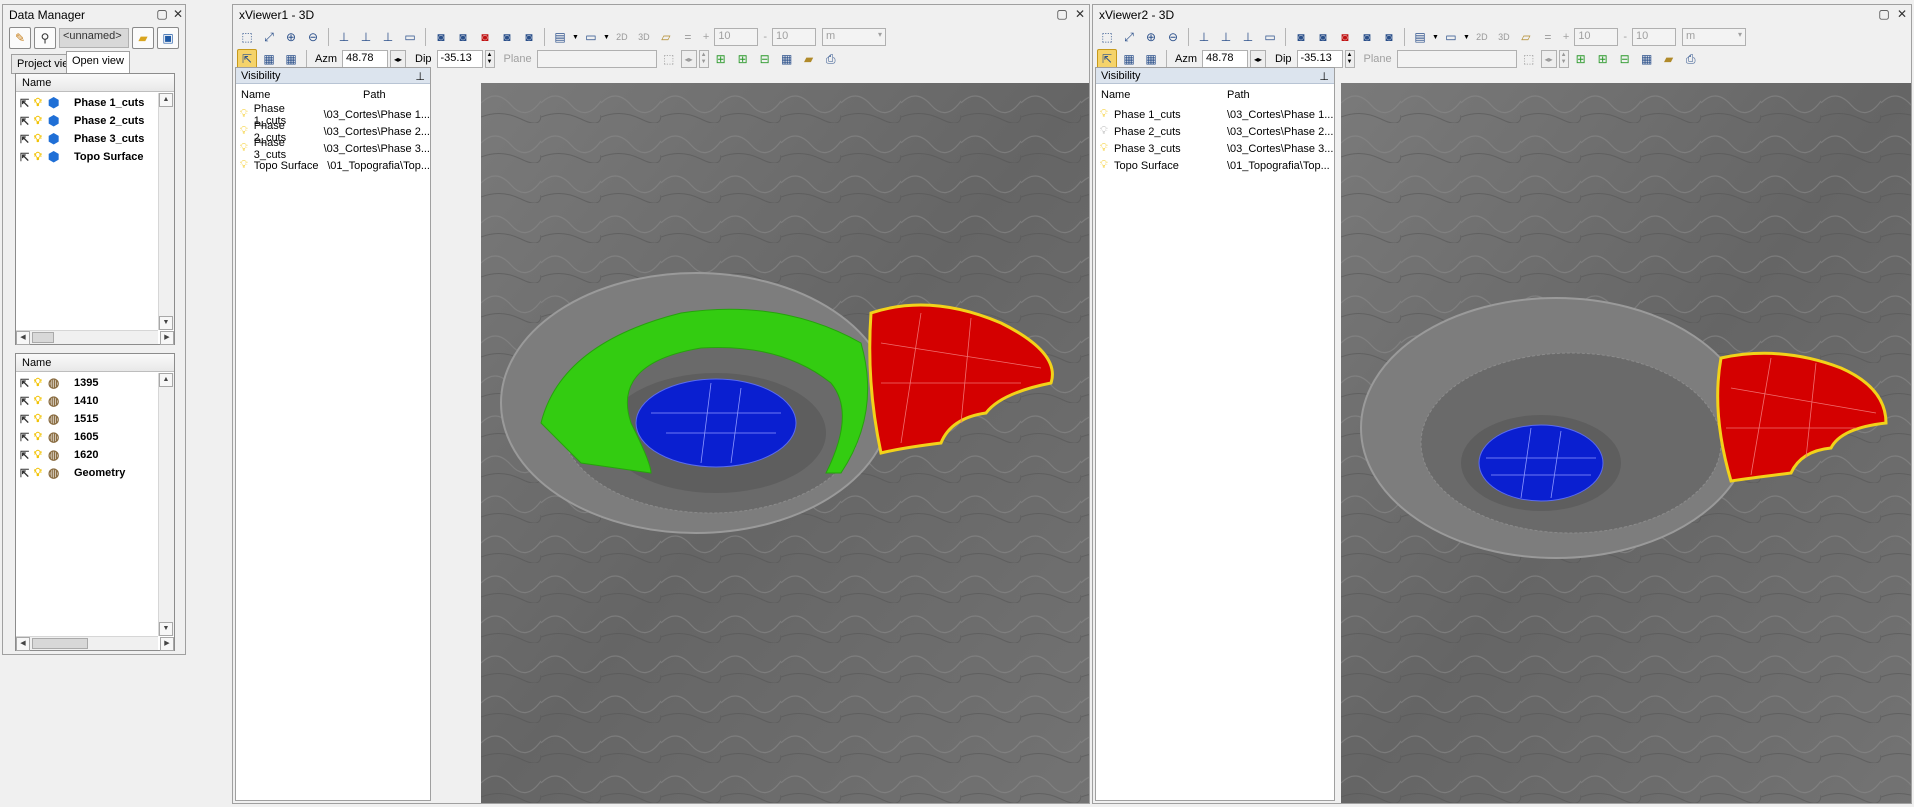 This screenshot has height=807, width=1914. Describe the element at coordinates (529, 37) in the screenshot. I see `camera-settings-icon: ◙` at that location.